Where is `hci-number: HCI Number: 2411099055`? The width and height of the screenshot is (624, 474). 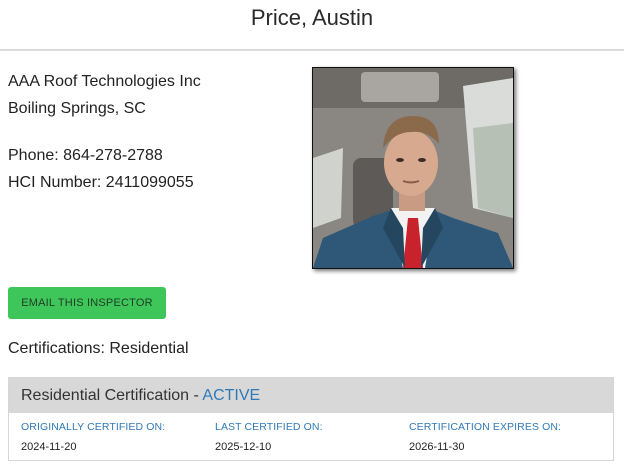 hci-number: HCI Number: 2411099055 is located at coordinates (101, 182).